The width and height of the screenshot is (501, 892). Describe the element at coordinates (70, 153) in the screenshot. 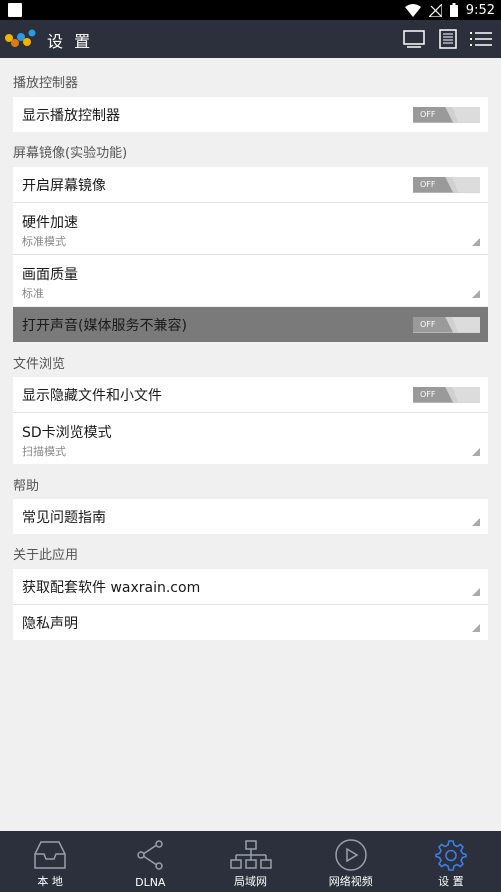

I see `section-header-mirroring: 屏幕镜像(实验功能)` at that location.